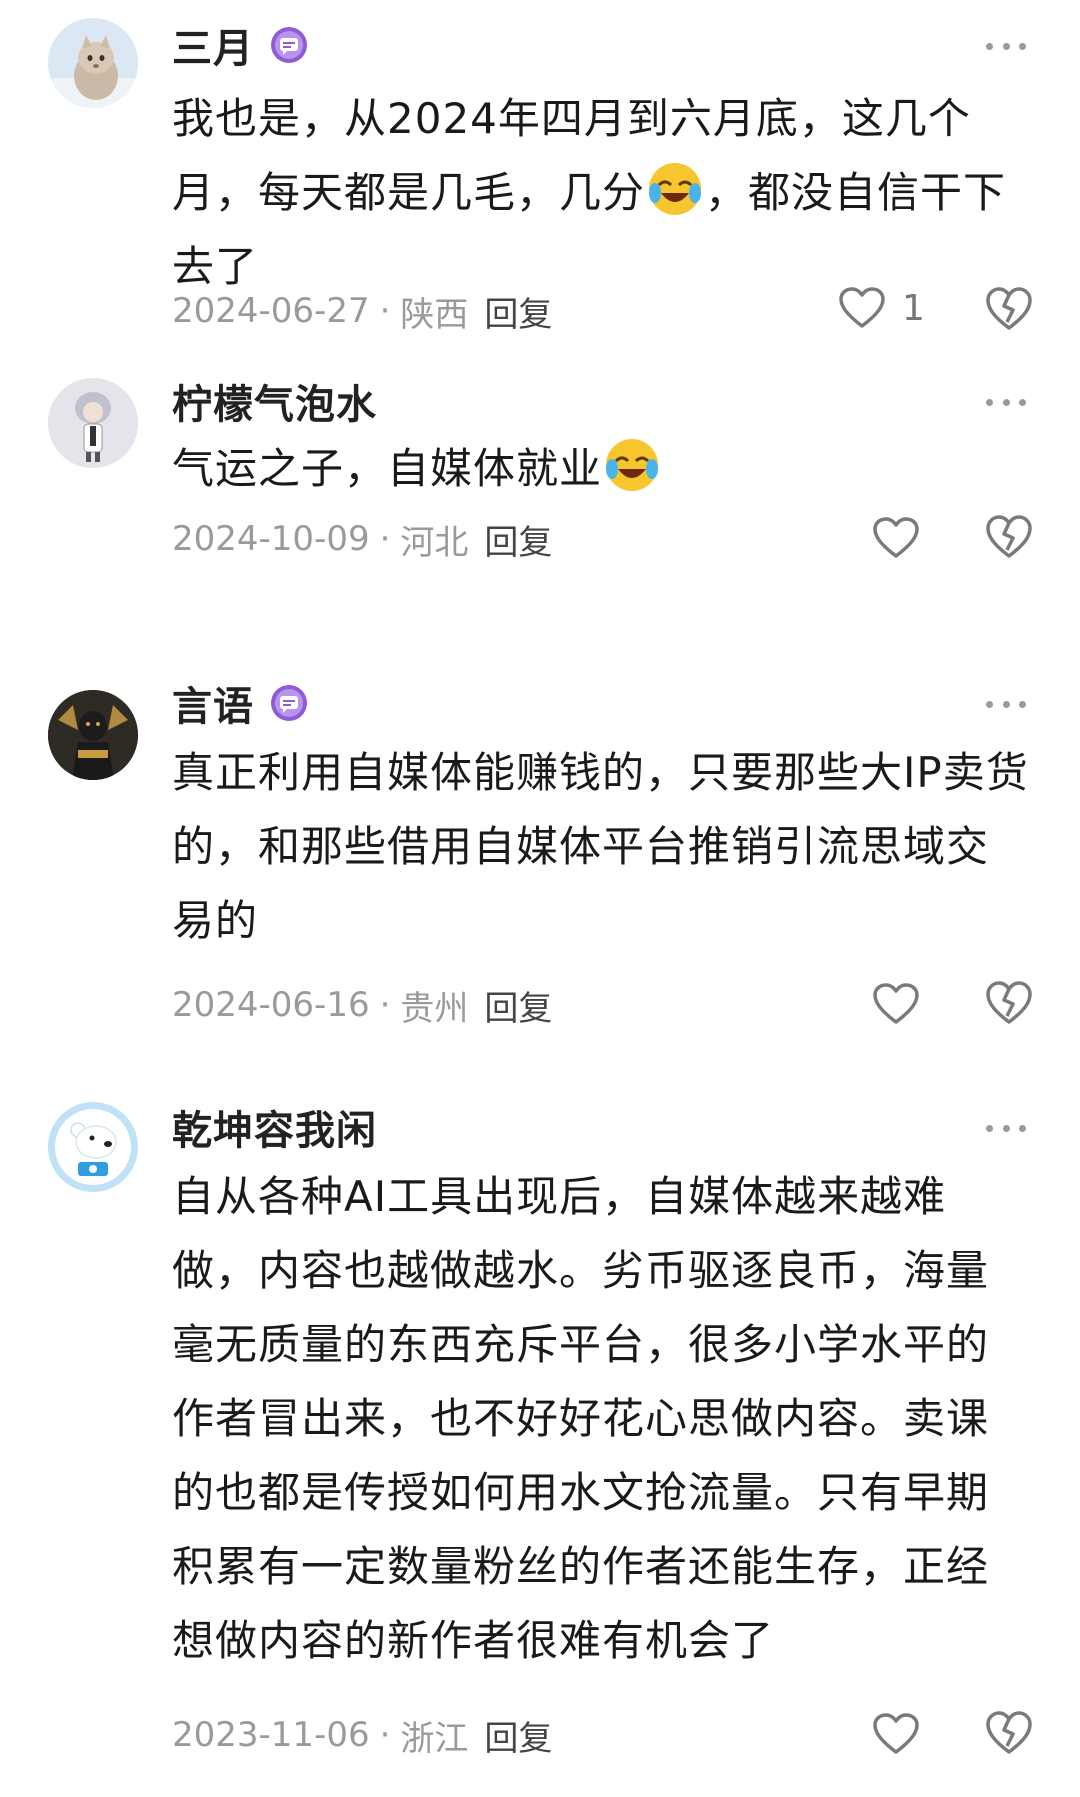 The height and width of the screenshot is (1797, 1080). Describe the element at coordinates (271, 311) in the screenshot. I see `comment-date: 2024-06-27` at that location.